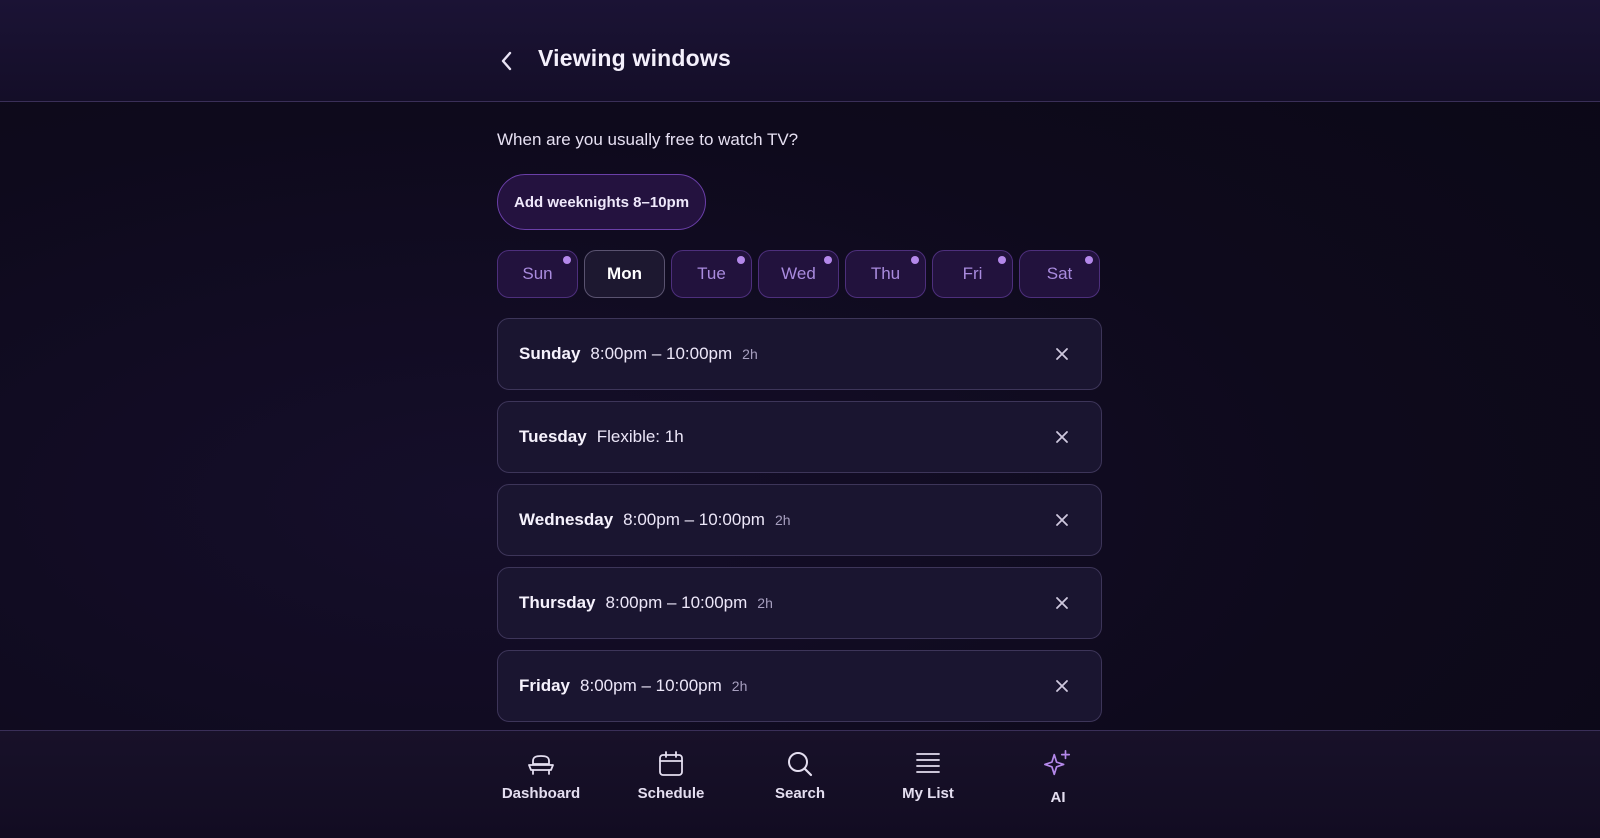  I want to click on viewing-window-row: Thursday 8:00pm – 10:00pm 2h, so click(799, 603).